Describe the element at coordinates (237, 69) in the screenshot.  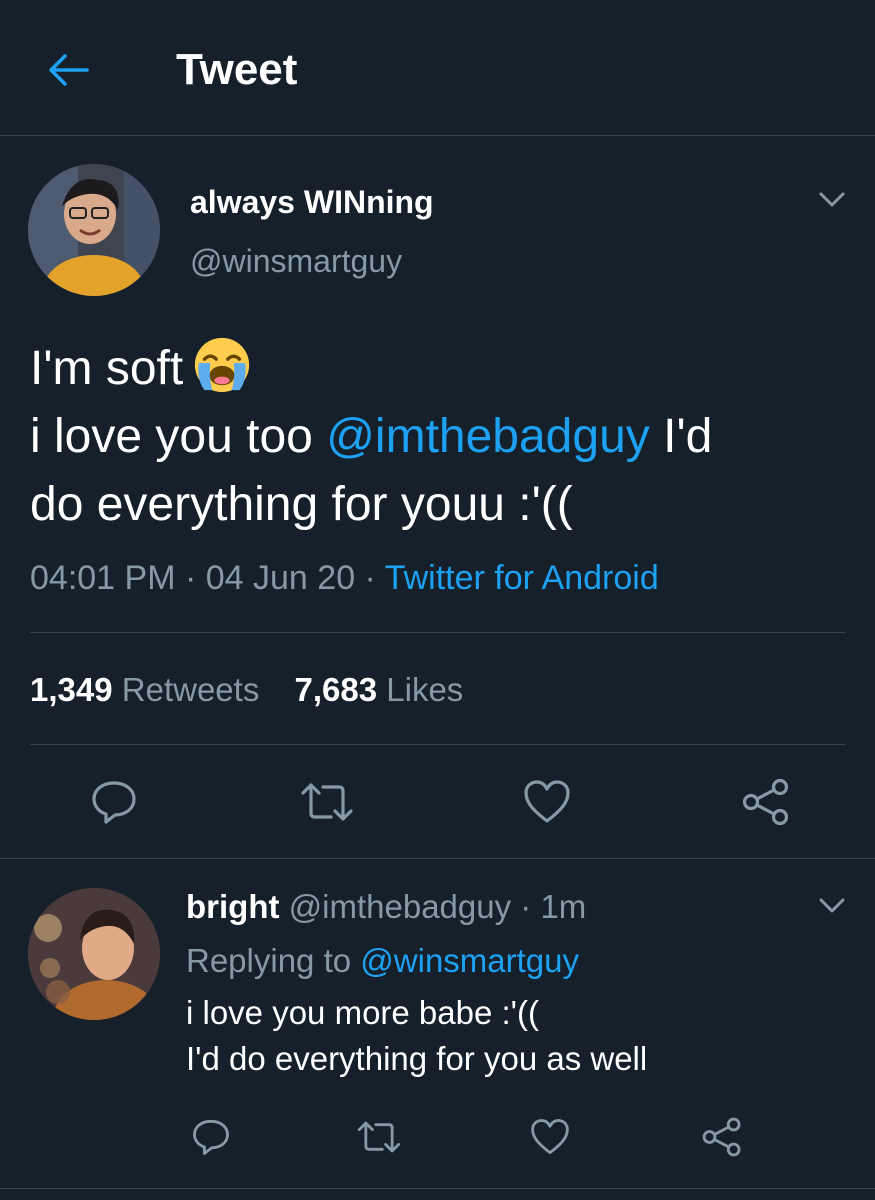
I see `page-title: Tweet` at that location.